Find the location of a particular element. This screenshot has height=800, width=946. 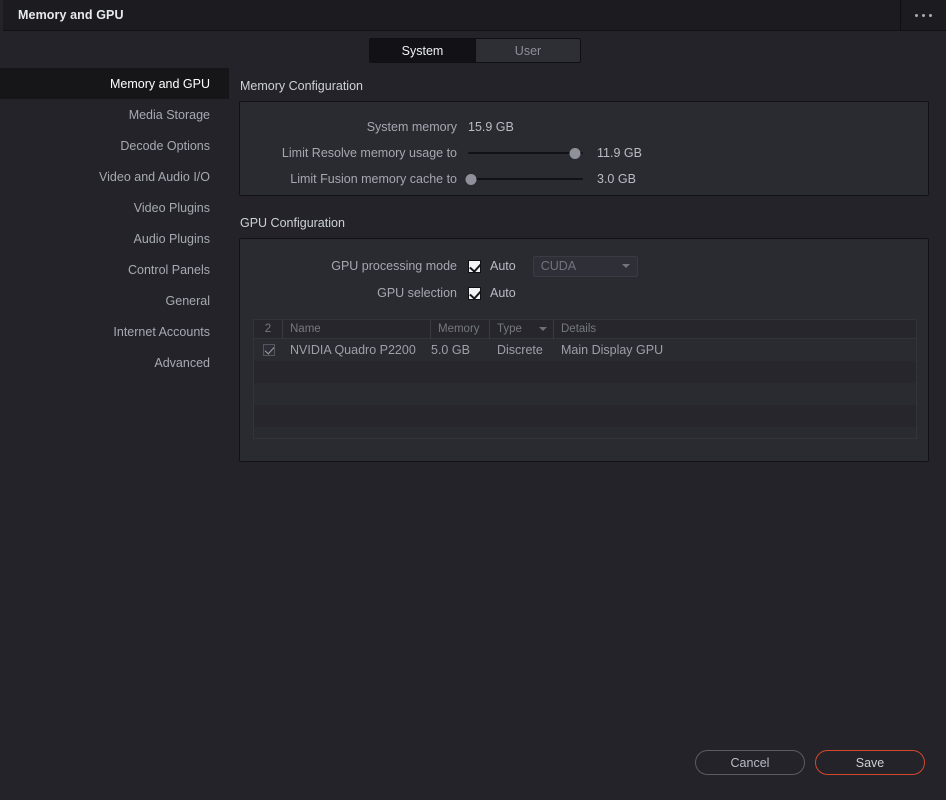

save-button: Save is located at coordinates (870, 762).